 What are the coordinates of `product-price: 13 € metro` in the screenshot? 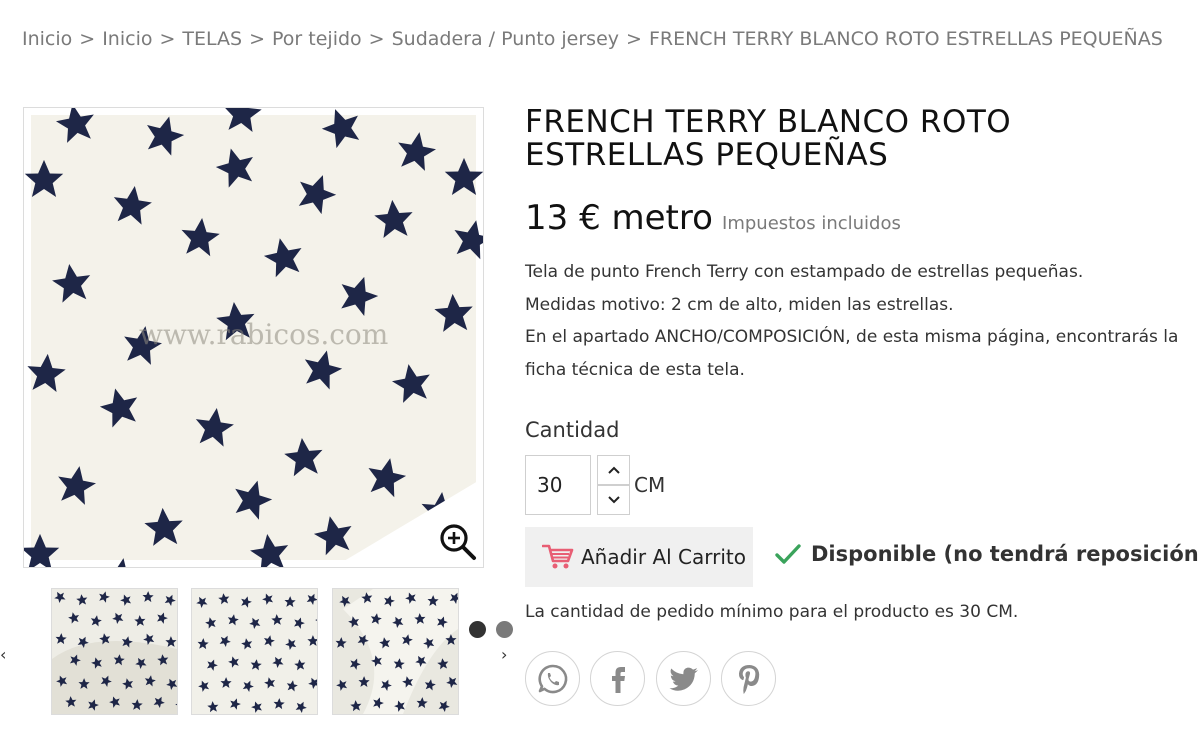 It's located at (619, 218).